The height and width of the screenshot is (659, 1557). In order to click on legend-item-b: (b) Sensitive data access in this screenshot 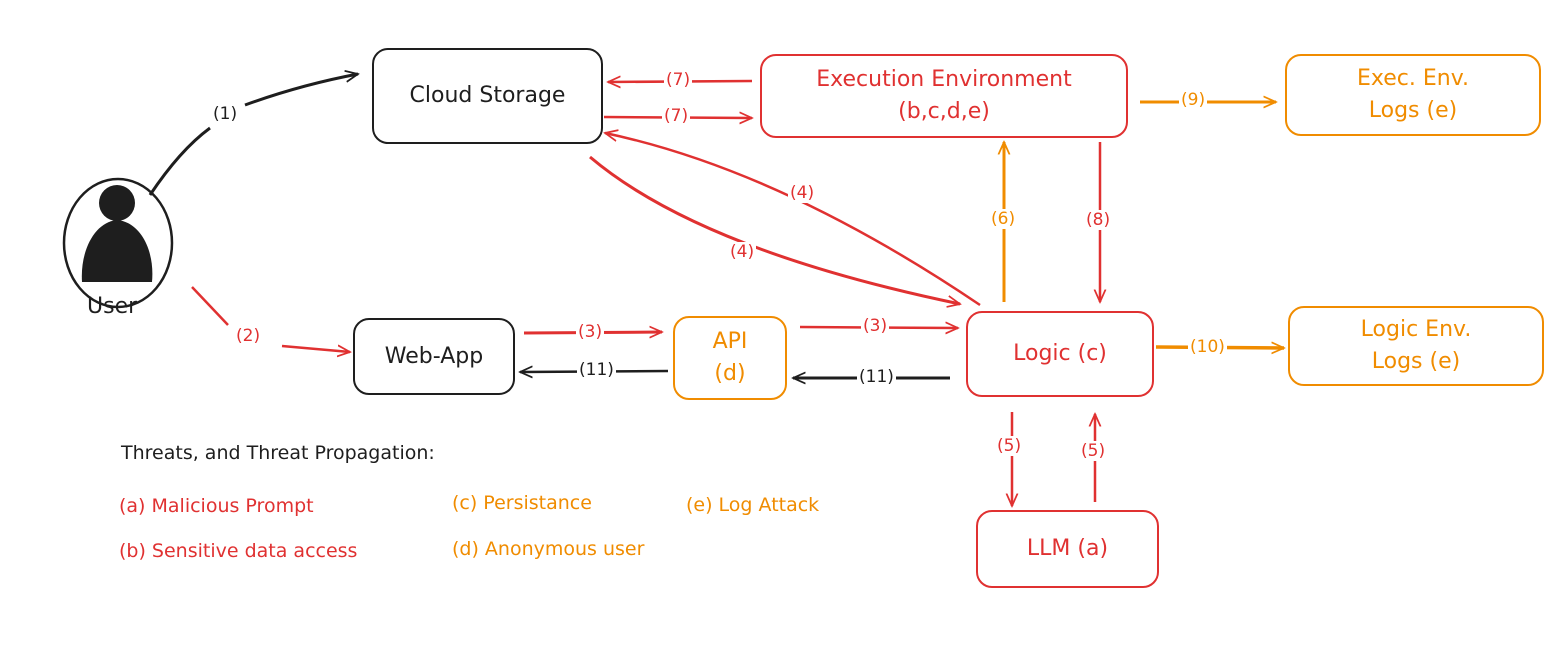, I will do `click(238, 551)`.